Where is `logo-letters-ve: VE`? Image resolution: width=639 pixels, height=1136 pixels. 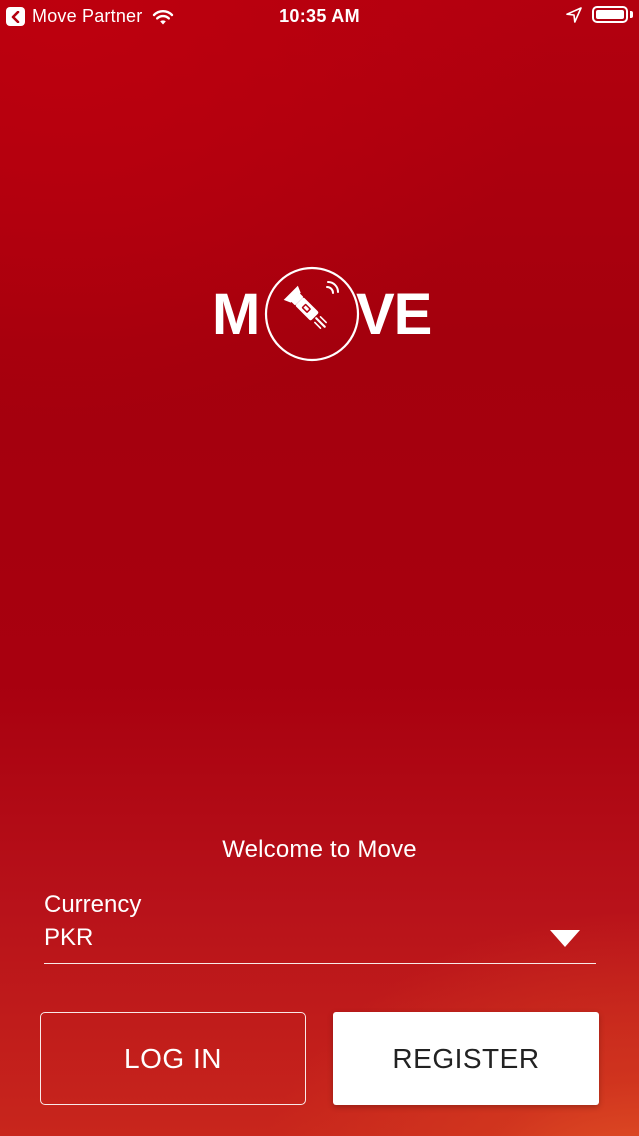 logo-letters-ve: VE is located at coordinates (394, 314).